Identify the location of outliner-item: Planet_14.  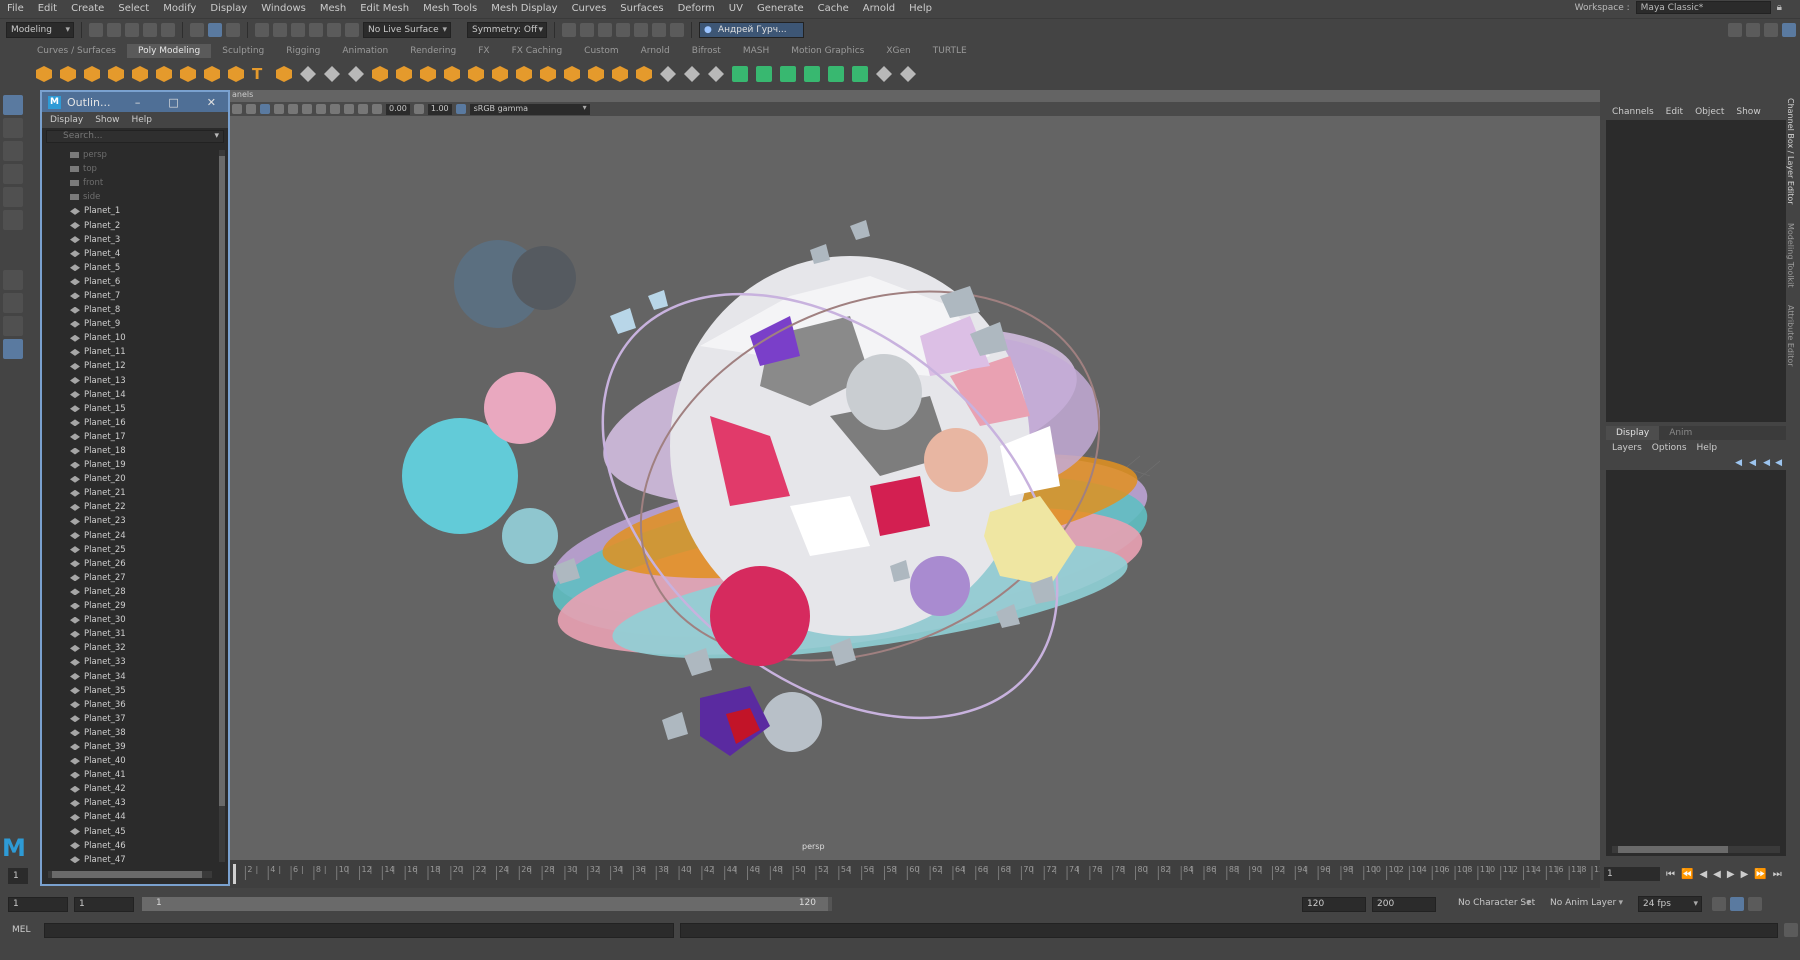
(130, 395).